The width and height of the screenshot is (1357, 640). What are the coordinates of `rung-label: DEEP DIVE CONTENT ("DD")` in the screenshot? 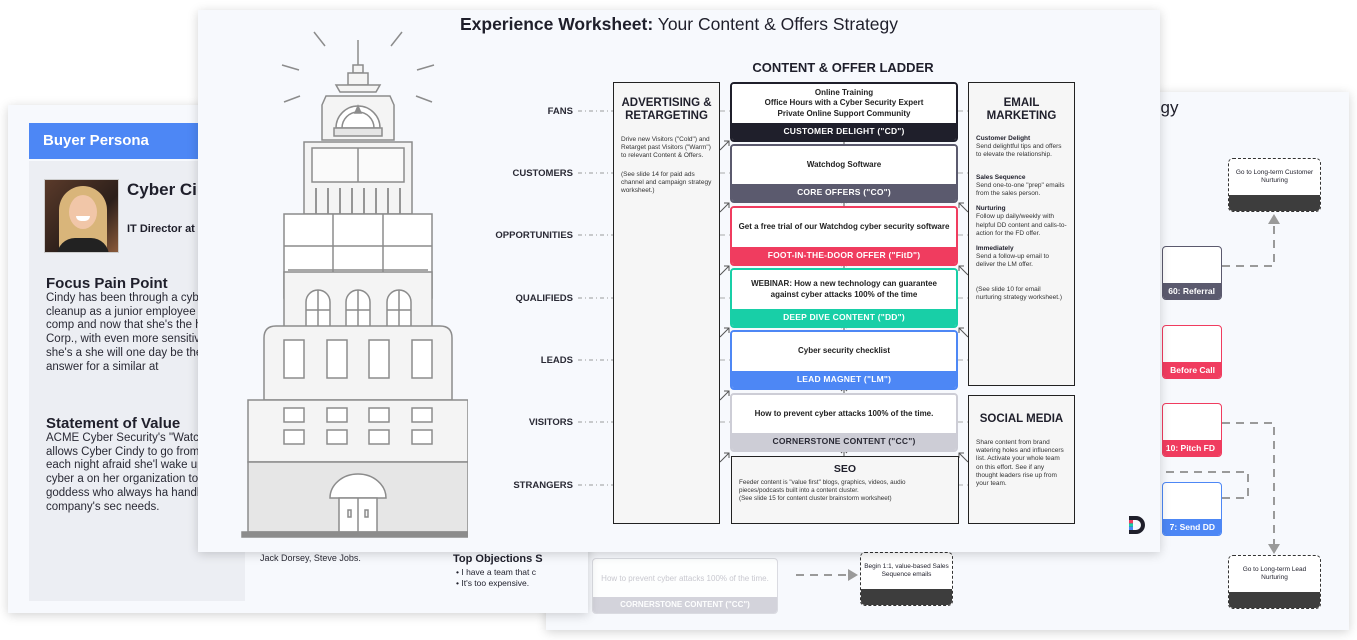 It's located at (844, 317).